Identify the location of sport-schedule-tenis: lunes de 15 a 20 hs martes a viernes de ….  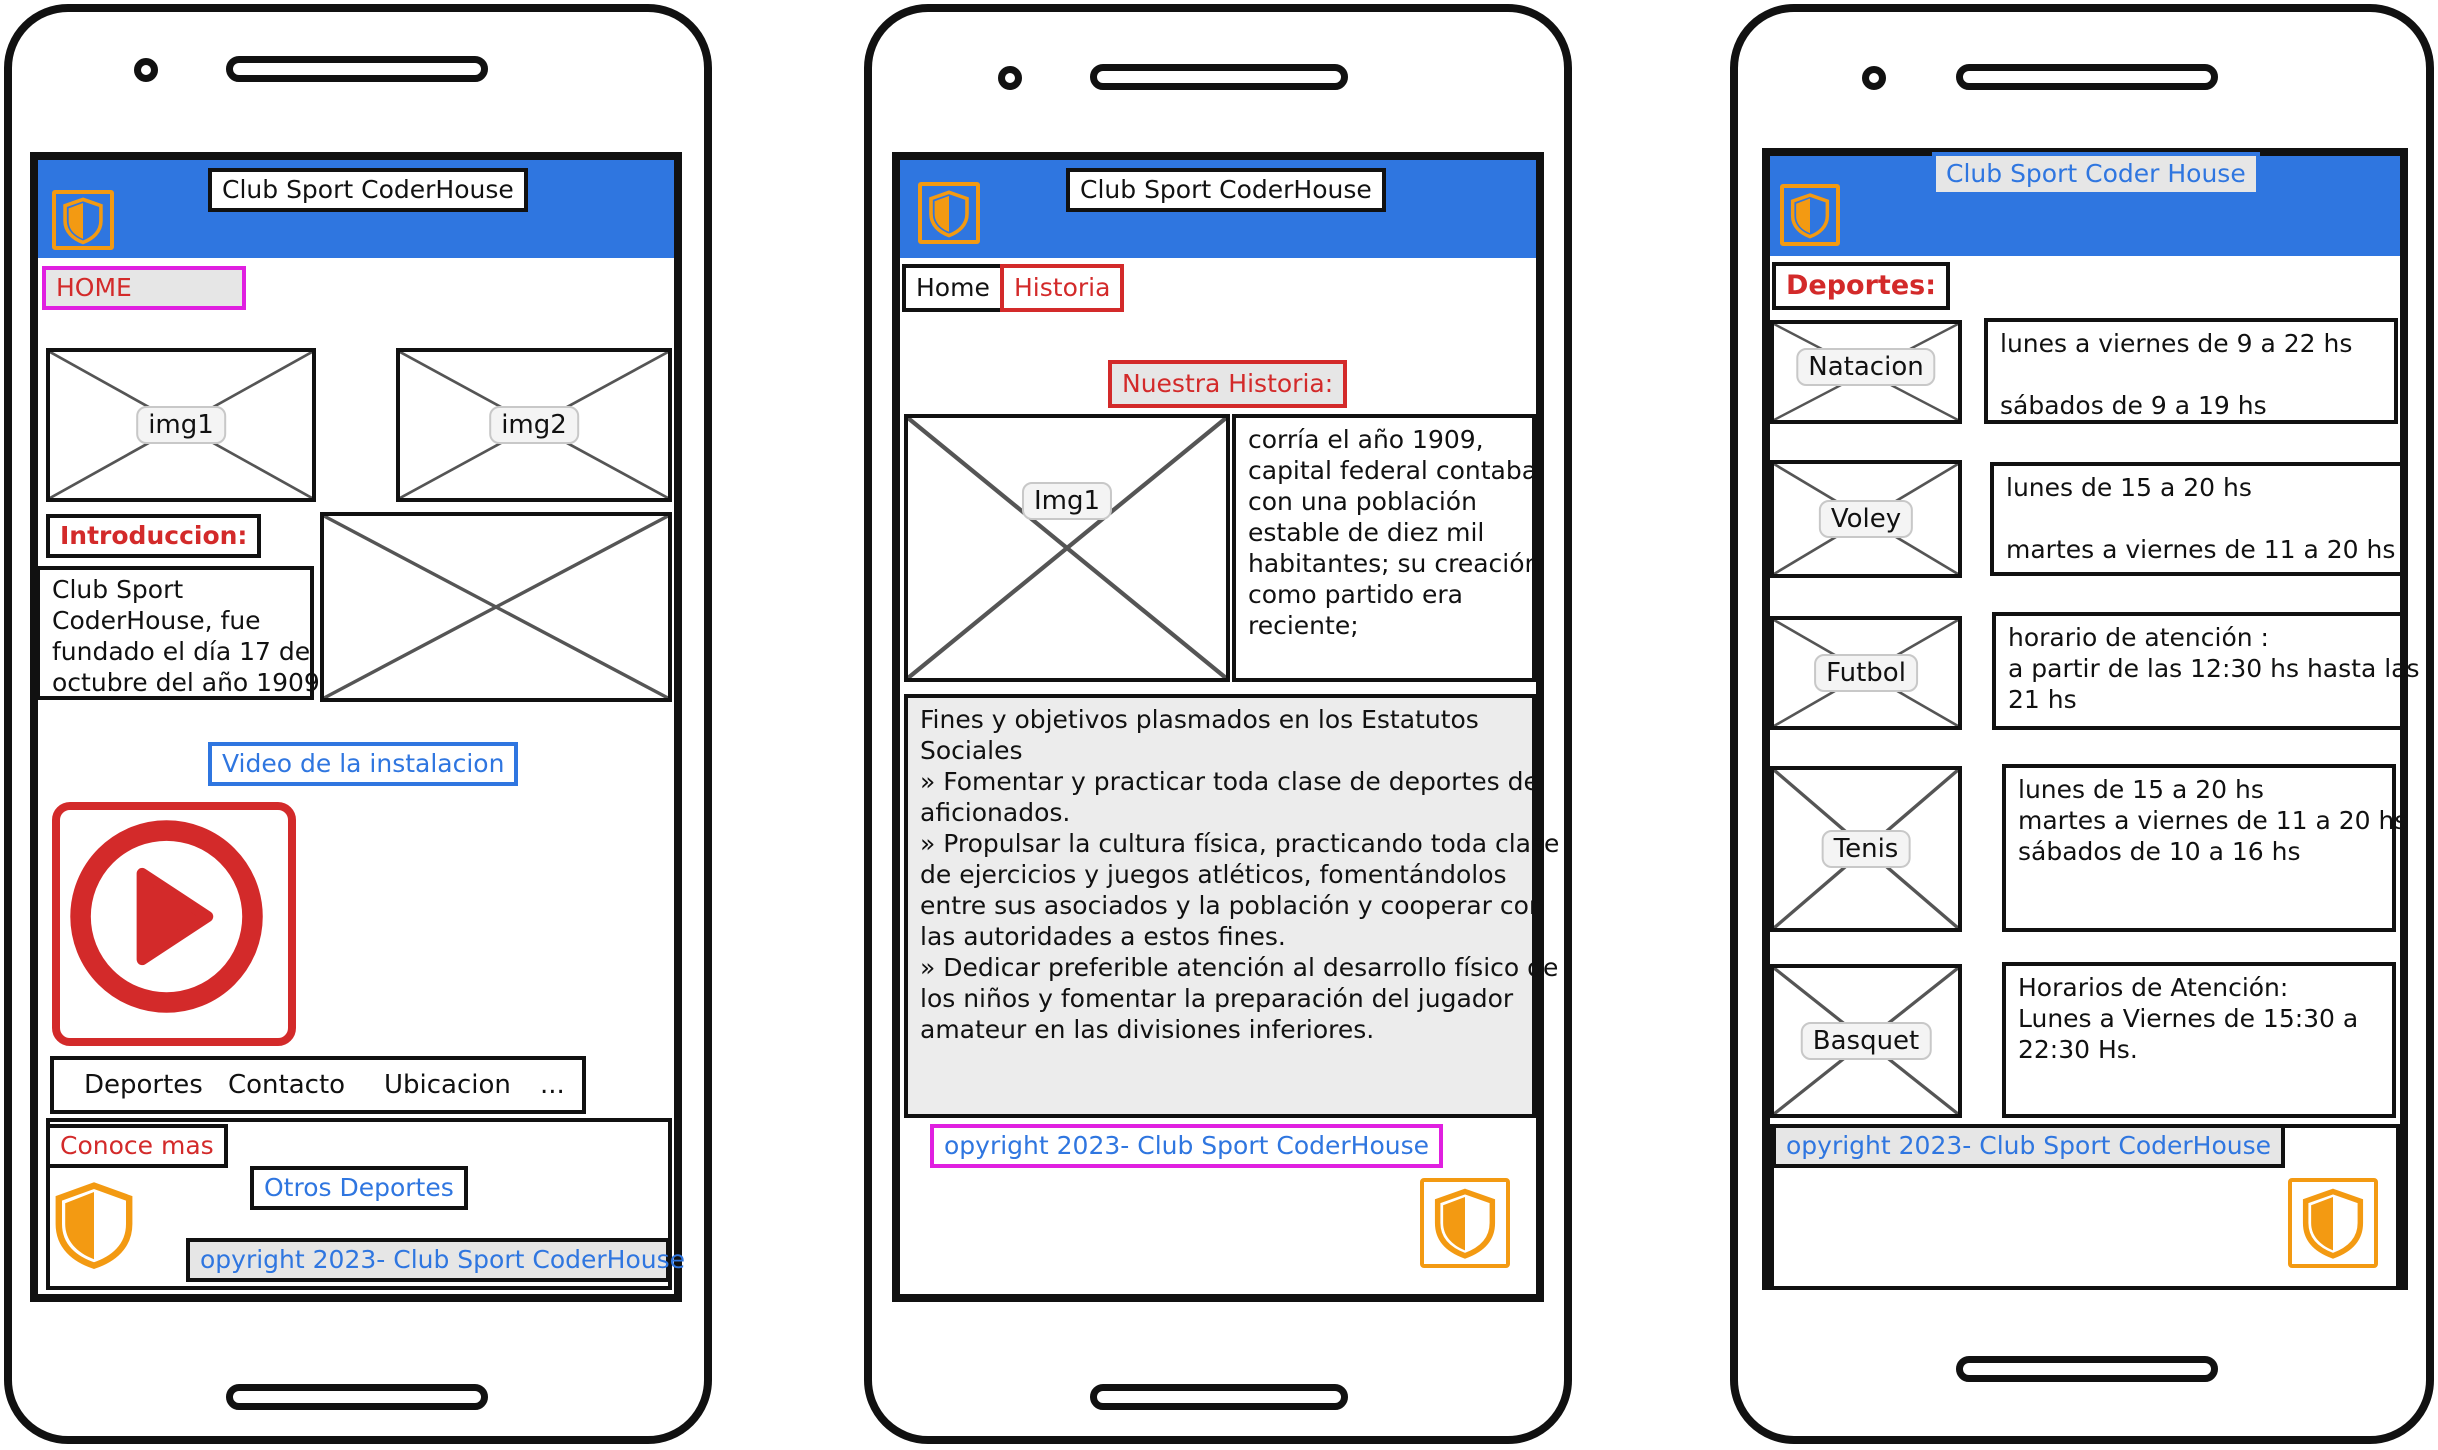
(2204, 848).